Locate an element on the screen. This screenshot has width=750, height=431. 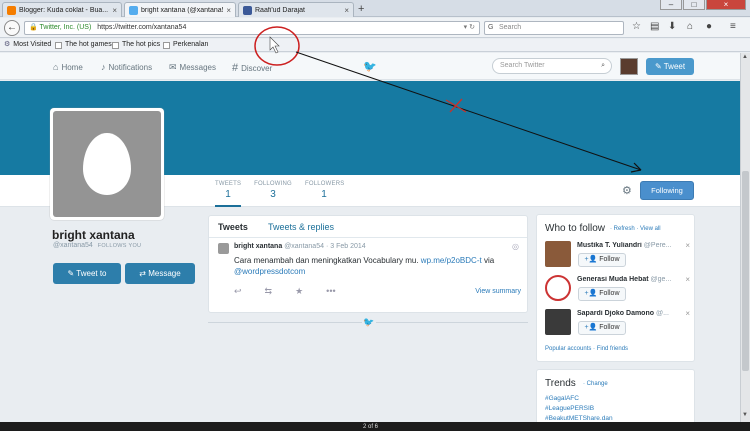
stat-value: 1 is located at coordinates (228, 194).